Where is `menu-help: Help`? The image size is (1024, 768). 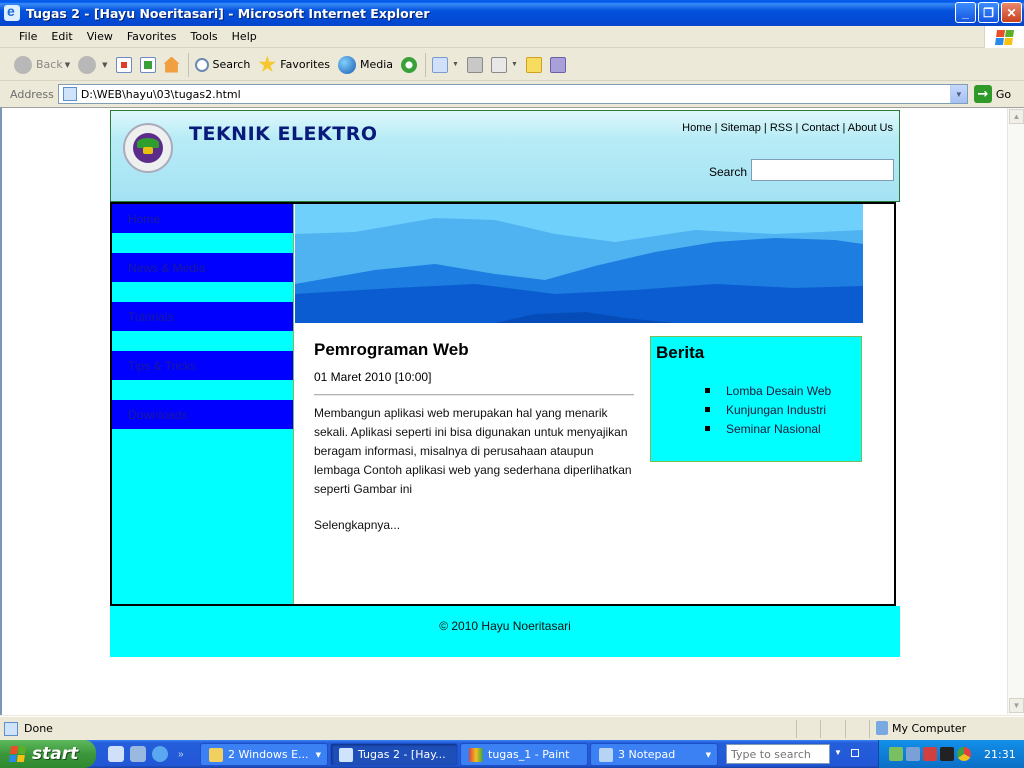 menu-help: Help is located at coordinates (244, 36).